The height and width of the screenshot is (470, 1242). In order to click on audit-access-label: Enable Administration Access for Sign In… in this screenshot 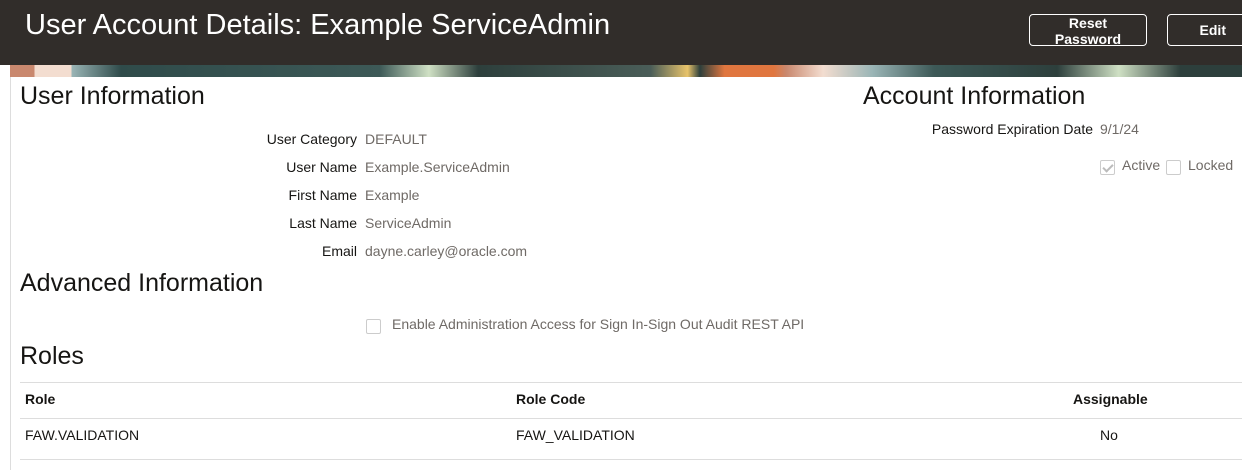, I will do `click(598, 324)`.